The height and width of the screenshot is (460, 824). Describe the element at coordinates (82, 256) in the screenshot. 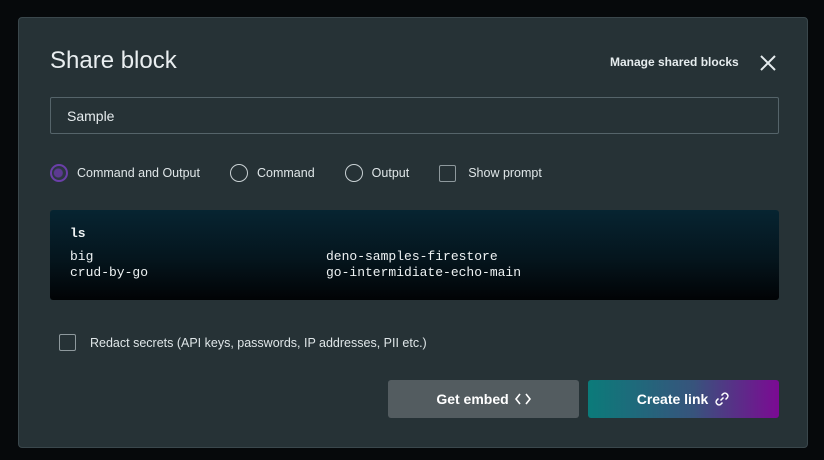

I see `preview-output-cell: big` at that location.